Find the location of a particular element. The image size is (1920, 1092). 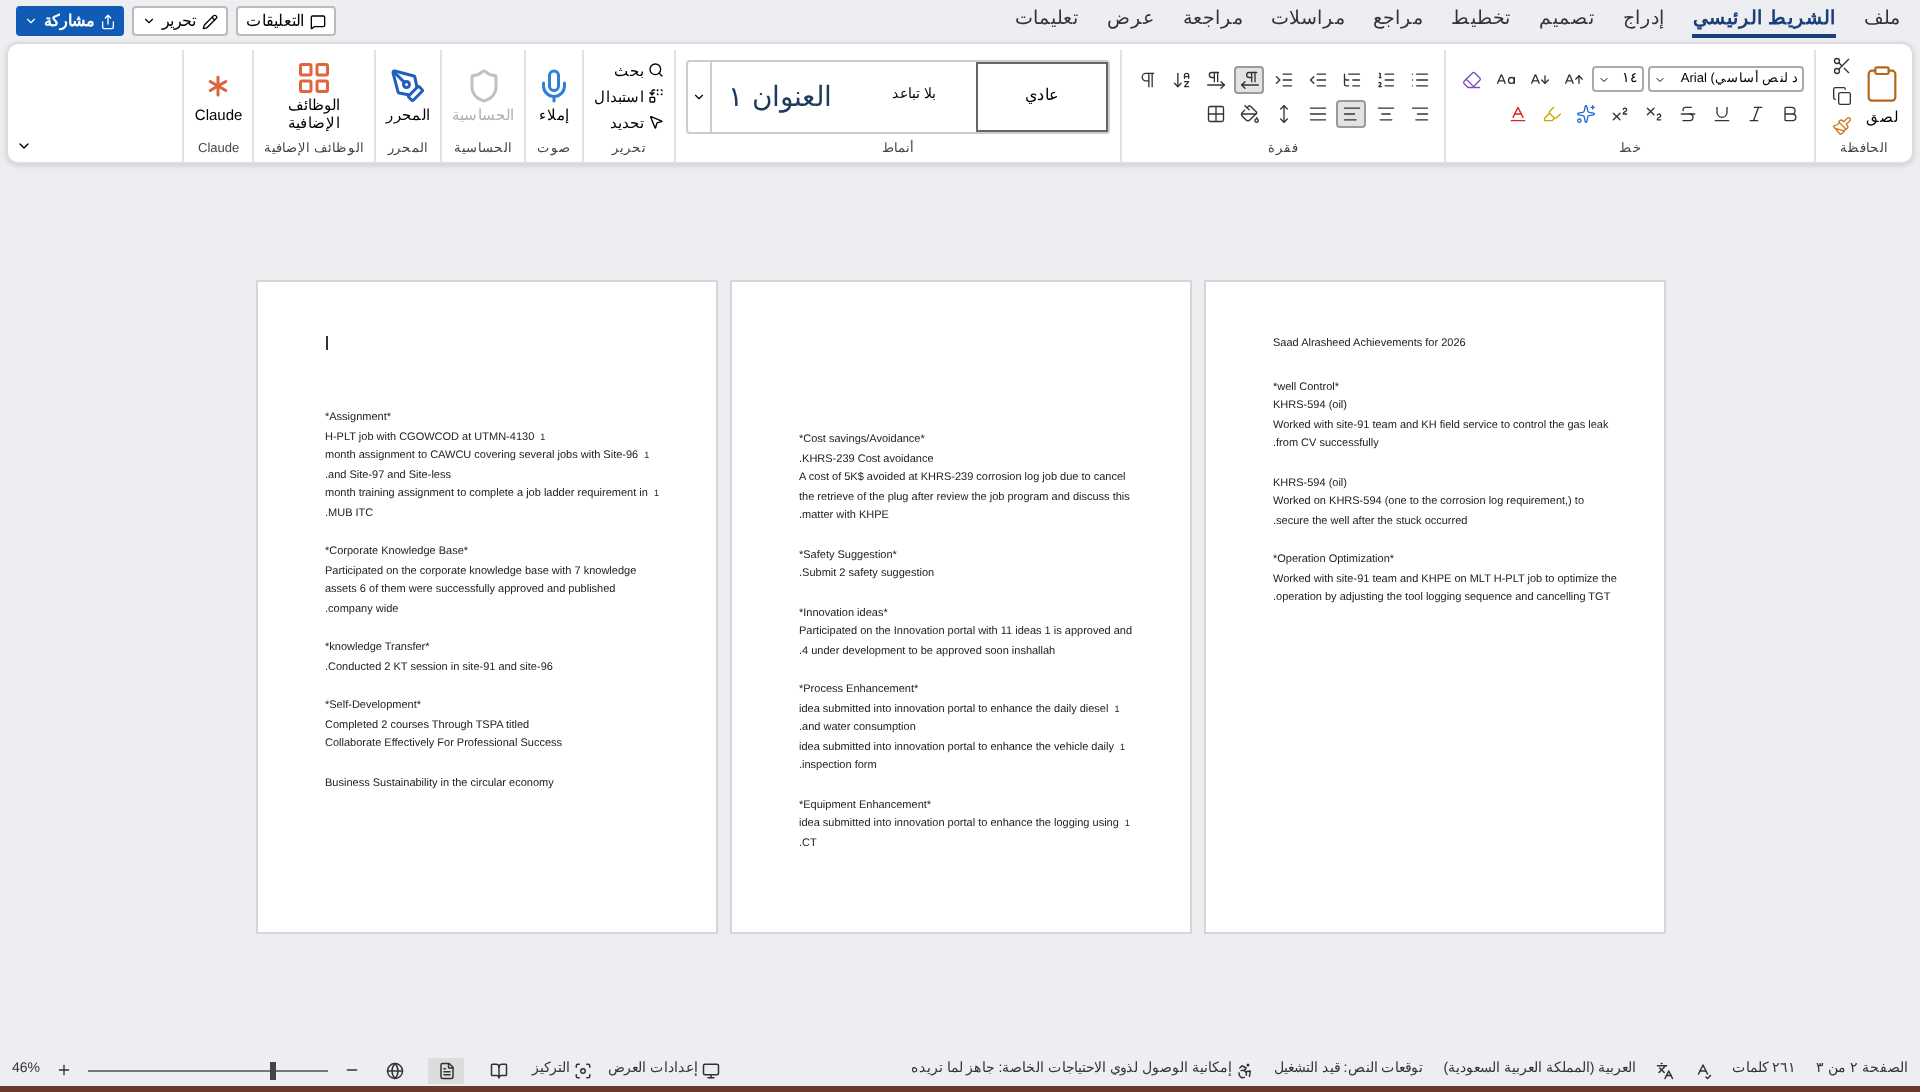

ribbon-tab: ملف is located at coordinates (1882, 21).